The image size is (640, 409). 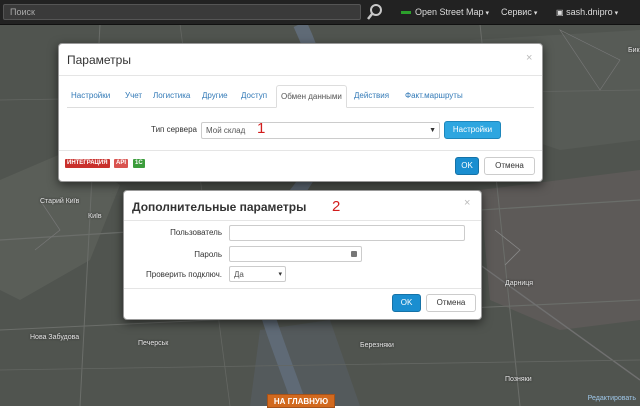 What do you see at coordinates (257, 274) in the screenshot?
I see `check-connection-select: Да ▾` at bounding box center [257, 274].